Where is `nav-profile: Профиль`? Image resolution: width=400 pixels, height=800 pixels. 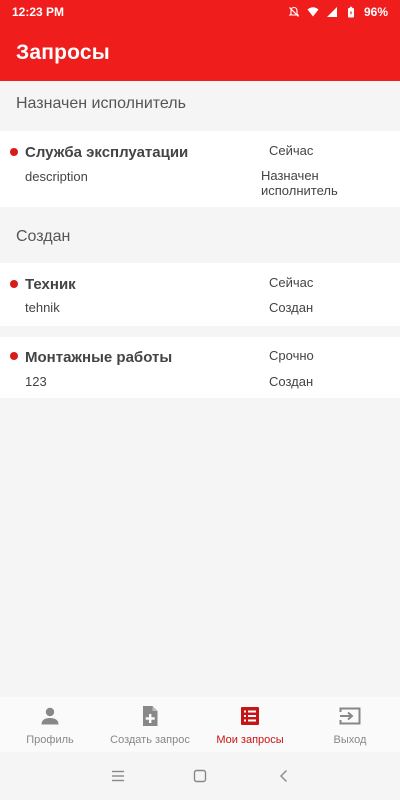
nav-profile: Профиль is located at coordinates (50, 724).